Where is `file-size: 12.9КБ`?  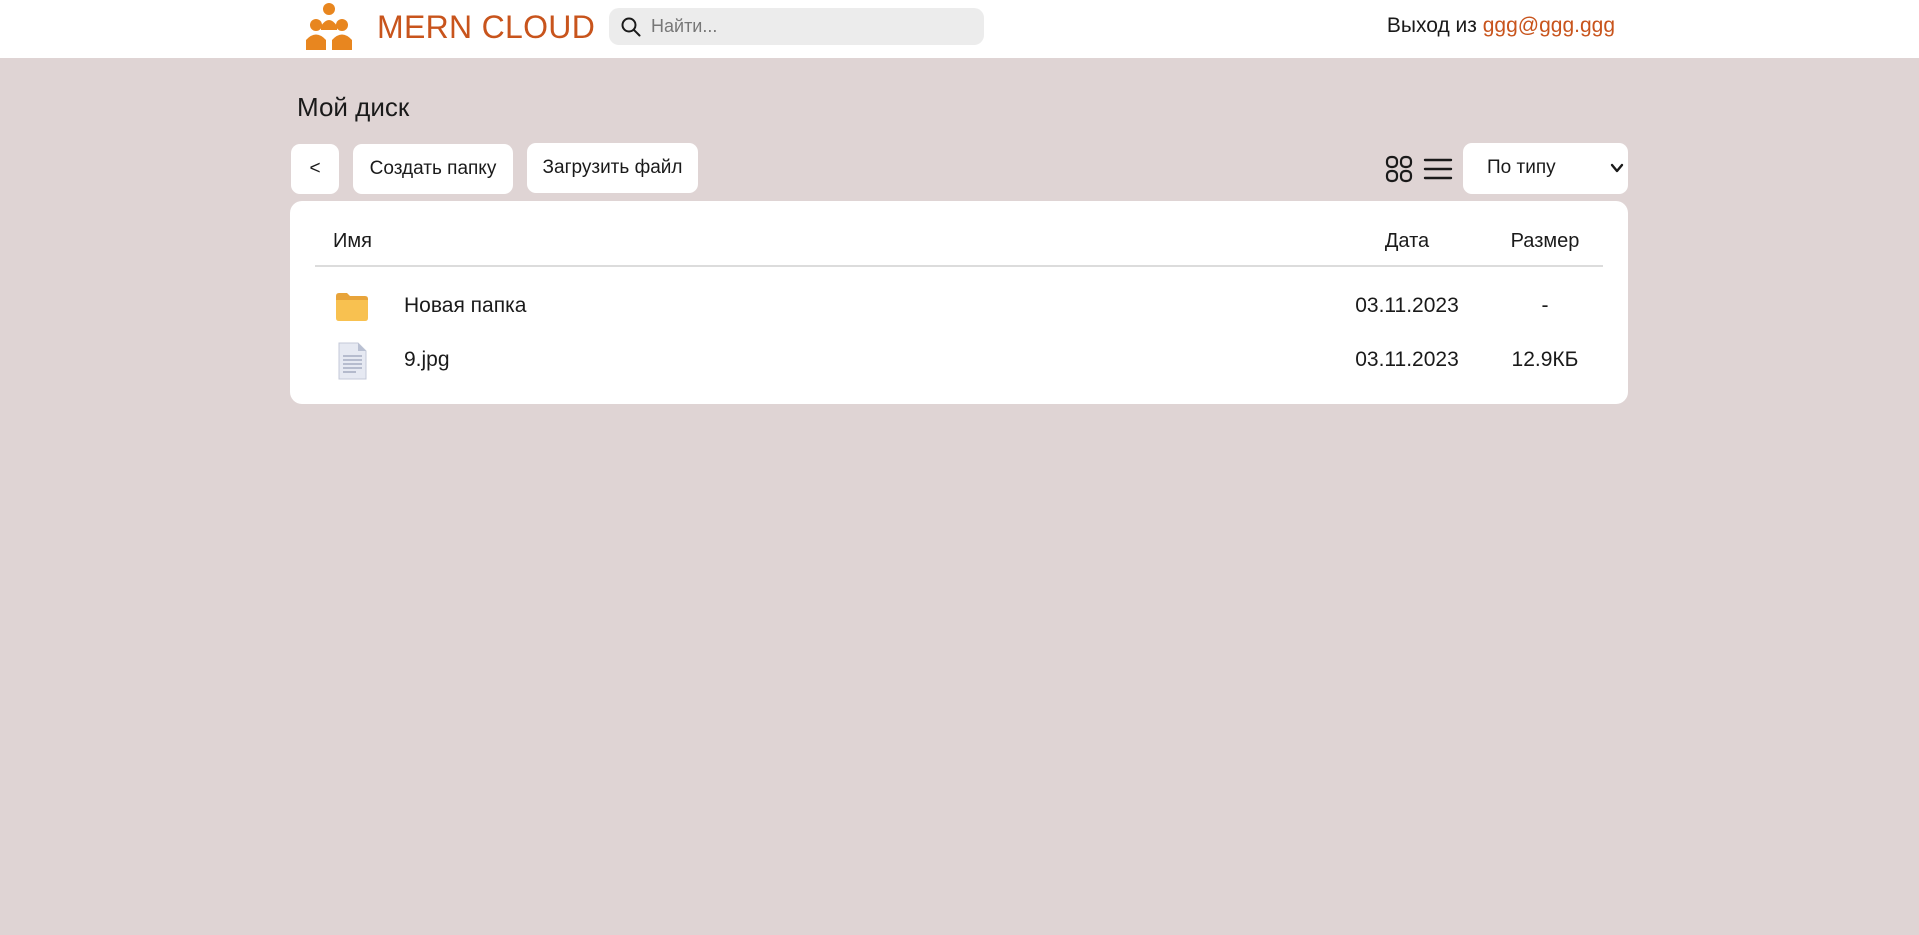 file-size: 12.9КБ is located at coordinates (1545, 359).